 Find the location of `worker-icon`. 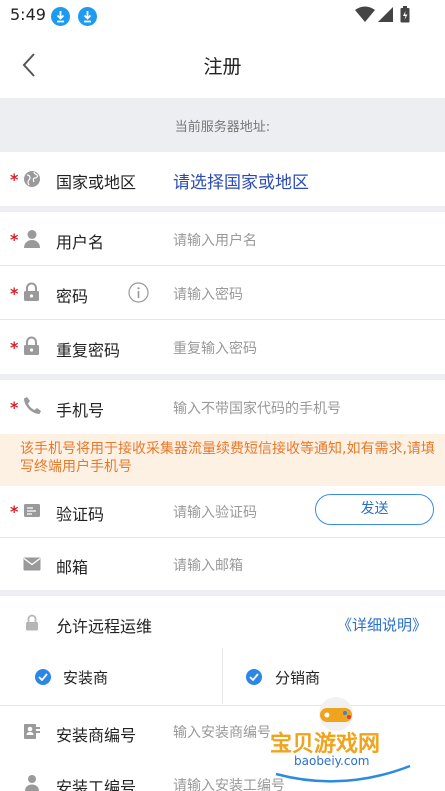

worker-icon is located at coordinates (32, 783).